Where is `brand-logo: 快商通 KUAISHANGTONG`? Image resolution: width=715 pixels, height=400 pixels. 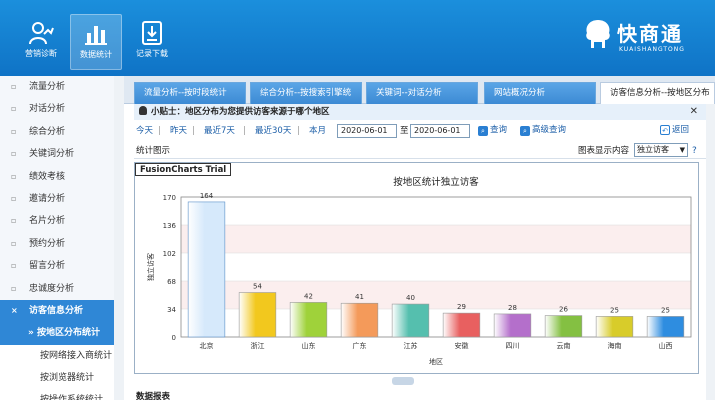 brand-logo: 快商通 KUAISHANGTONG is located at coordinates (639, 38).